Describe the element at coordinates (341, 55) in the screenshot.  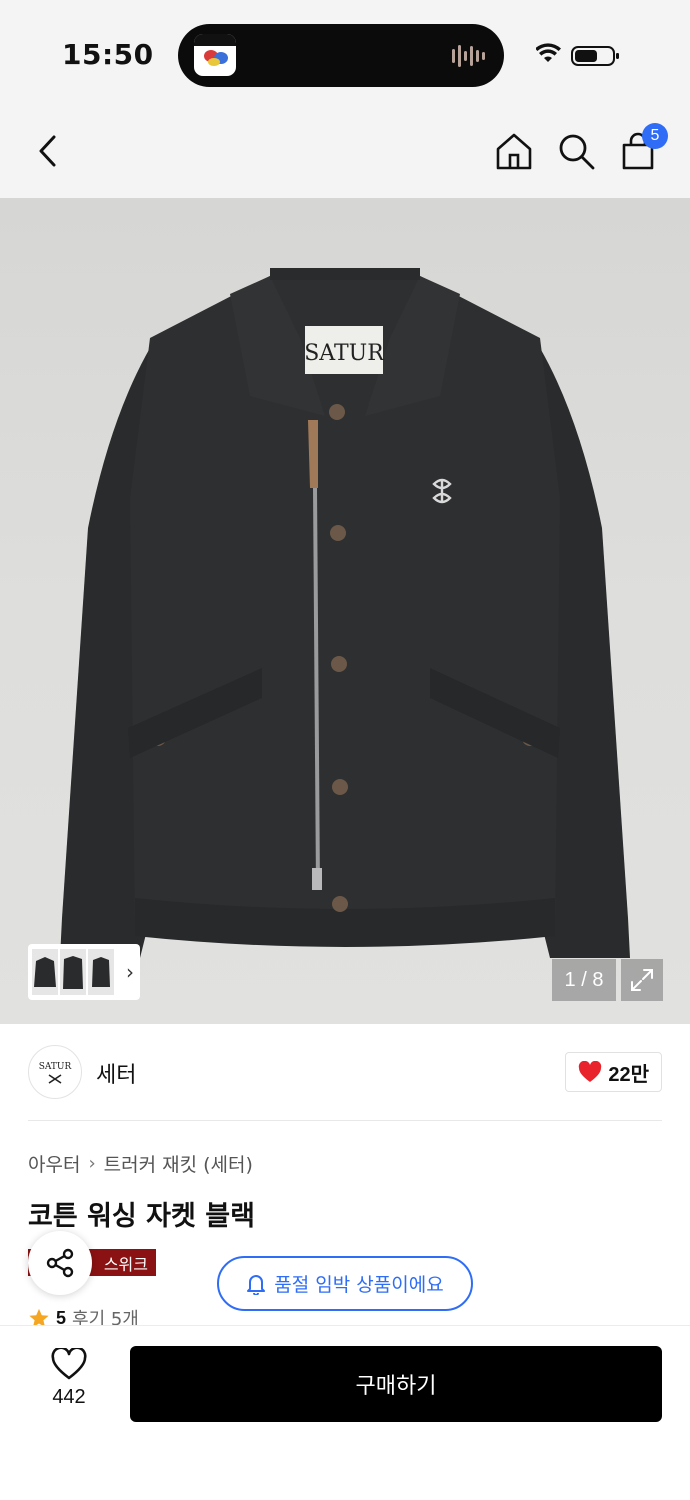
I see `dynamic-island` at that location.